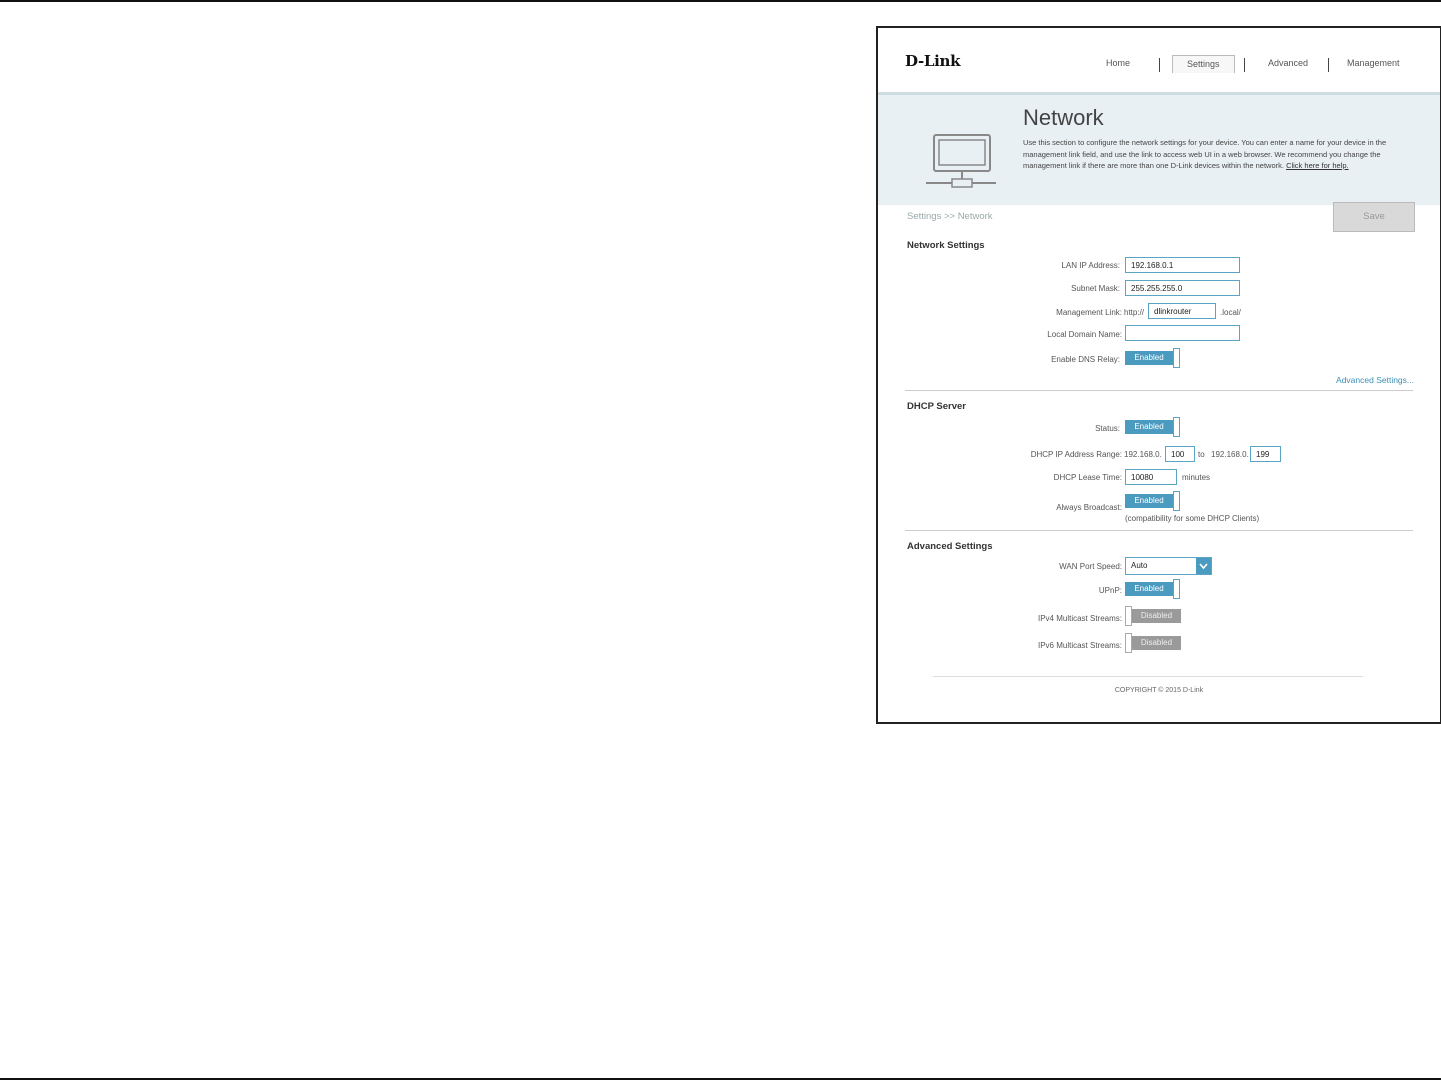 This screenshot has height=1081, width=1441. Describe the element at coordinates (1182, 288) in the screenshot. I see `subnet-mask-input: 255.255.255.0` at that location.